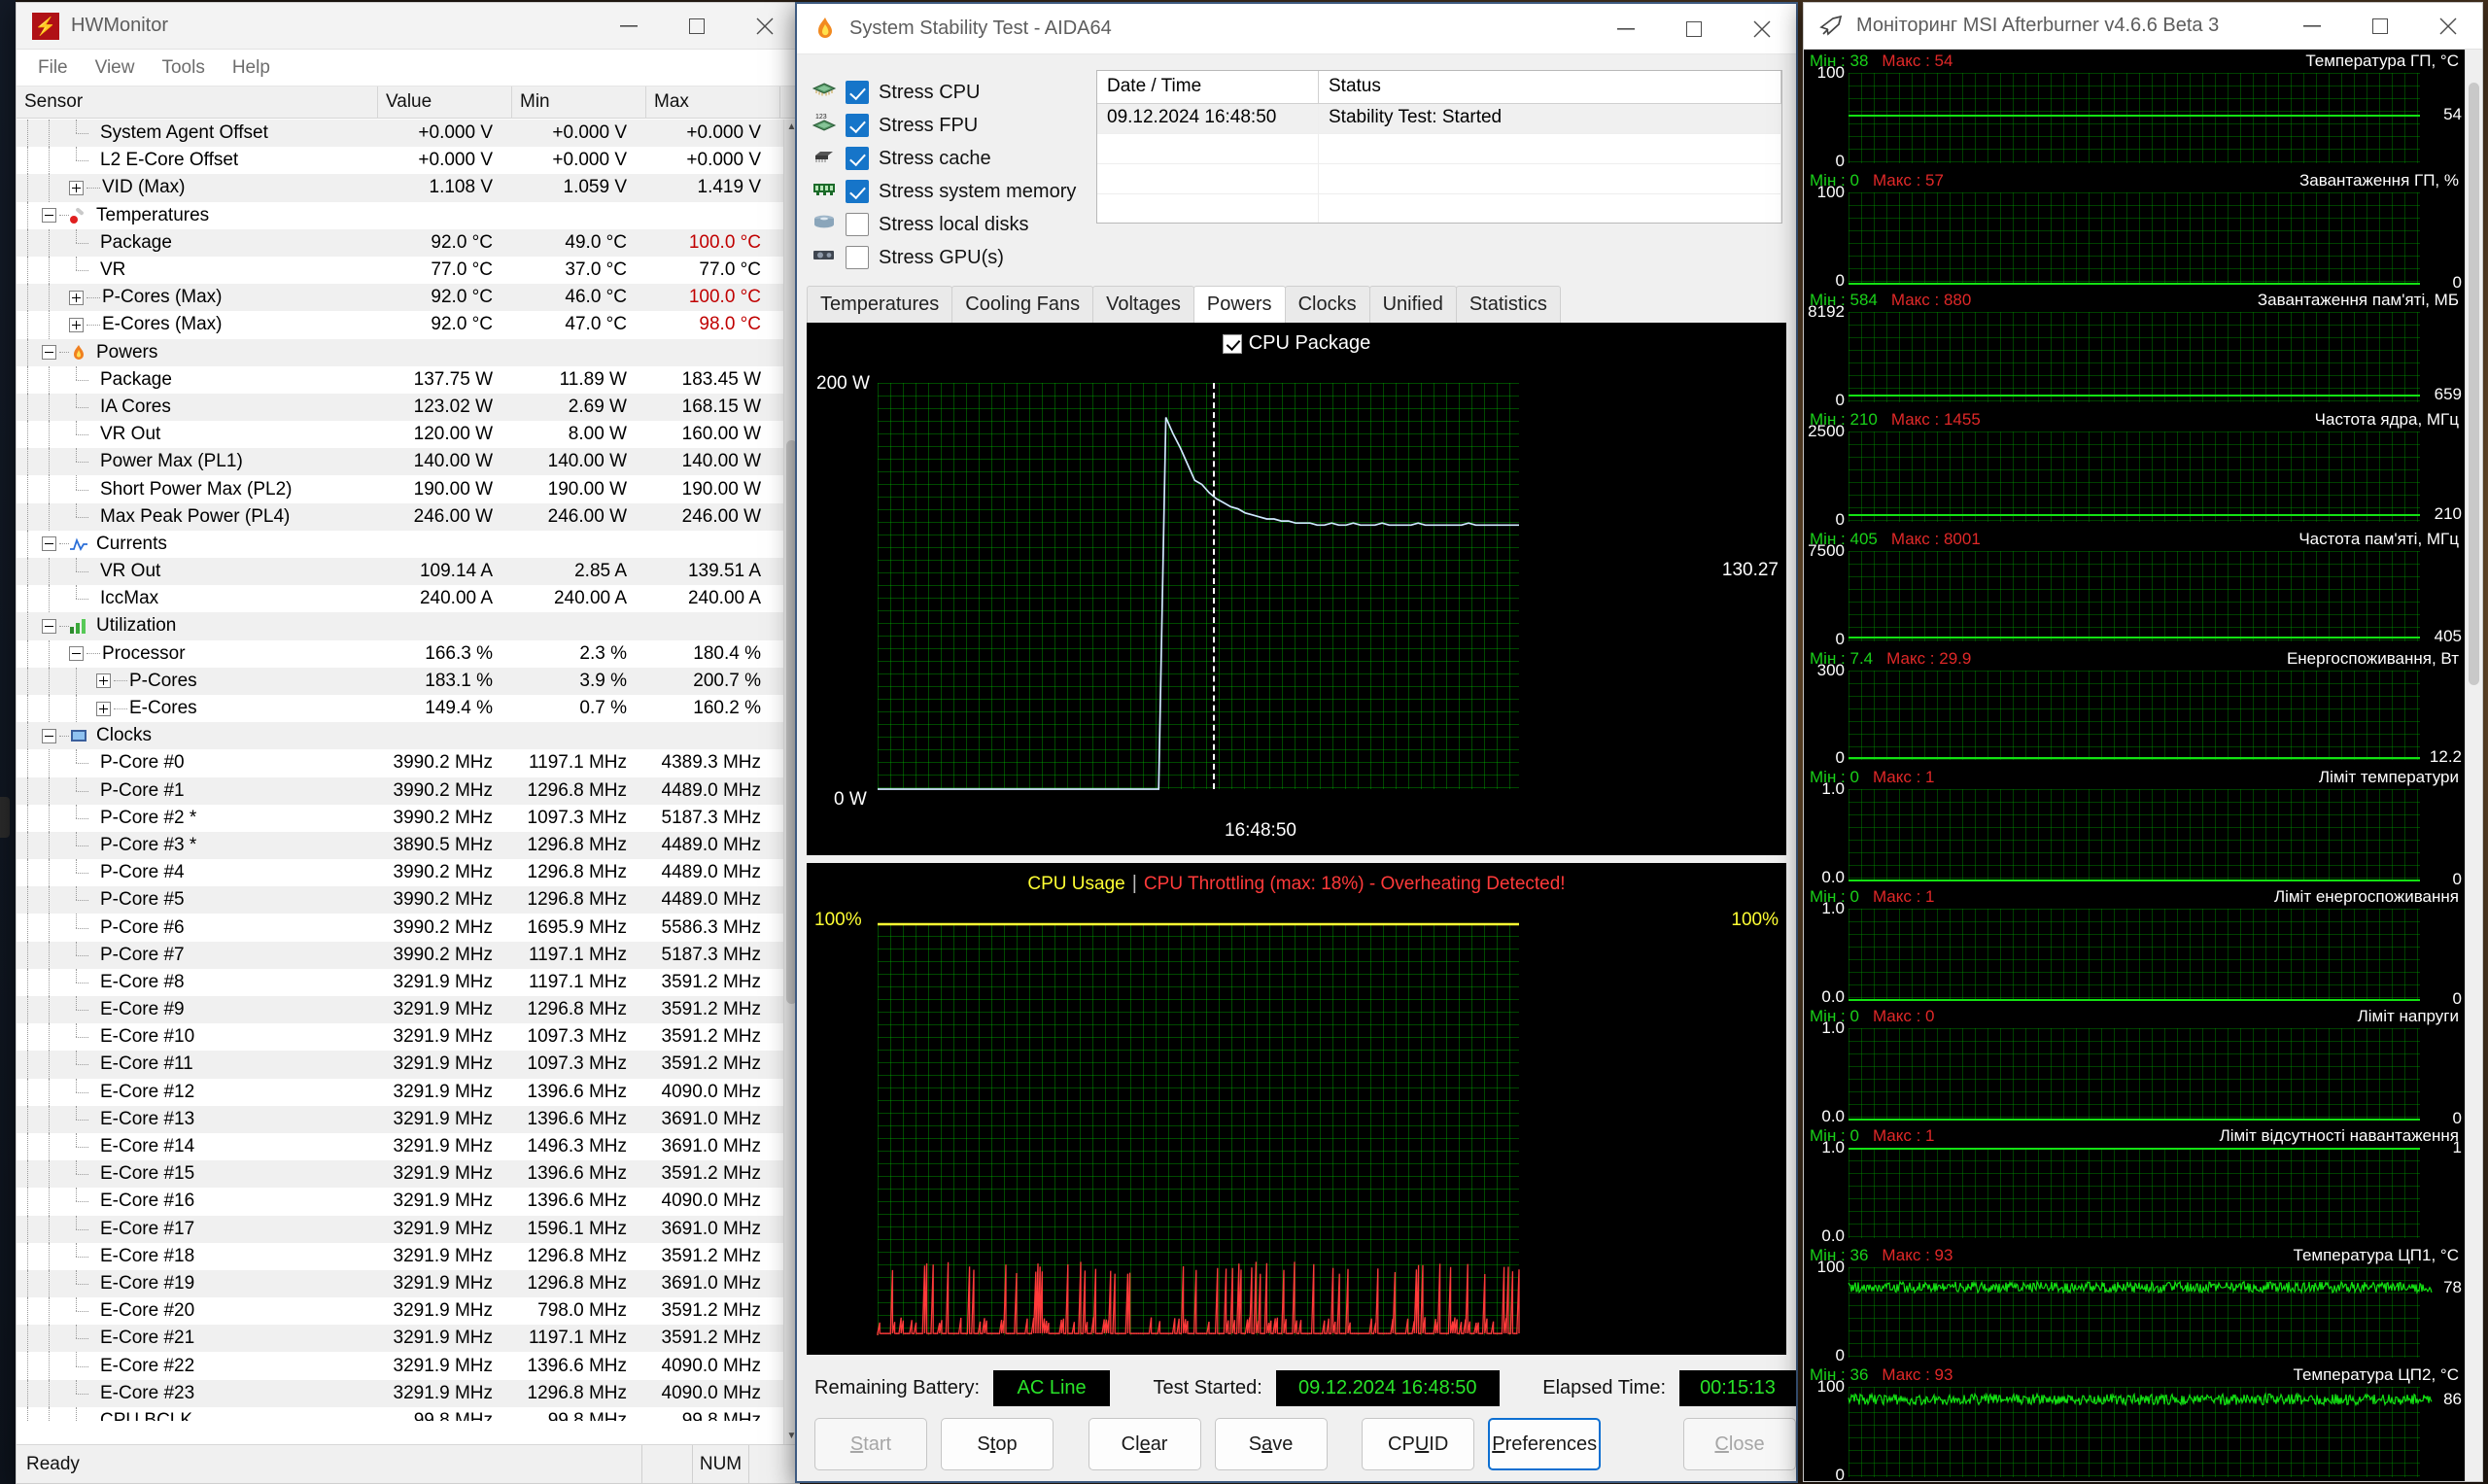 Image resolution: width=2488 pixels, height=1484 pixels. What do you see at coordinates (400, 352) in the screenshot?
I see `sensor-row: Powers` at bounding box center [400, 352].